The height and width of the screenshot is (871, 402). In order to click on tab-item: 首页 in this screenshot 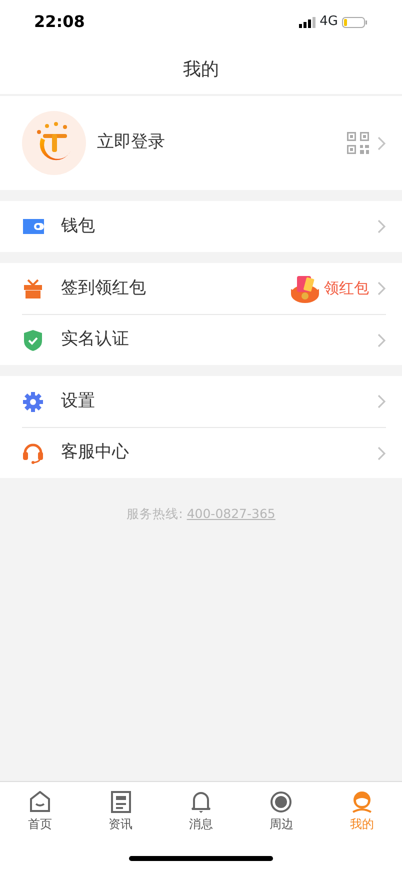, I will do `click(40, 808)`.